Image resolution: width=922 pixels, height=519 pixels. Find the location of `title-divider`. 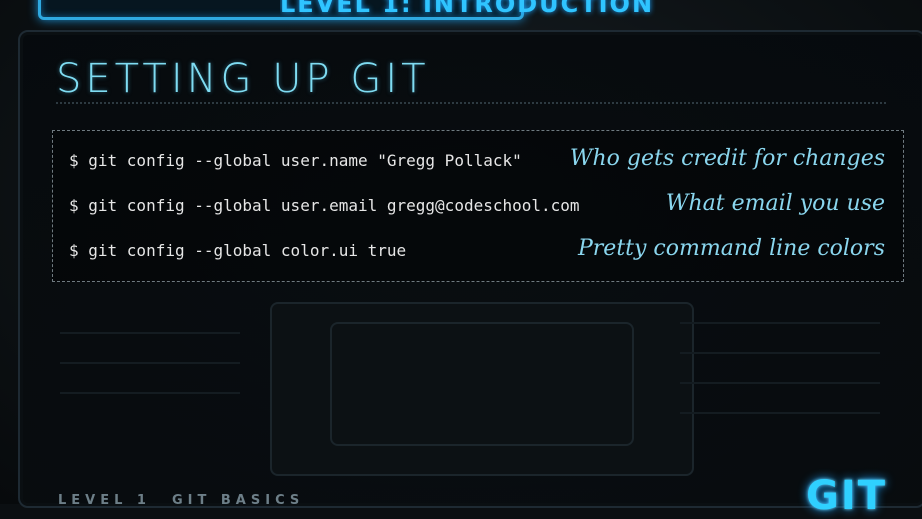

title-divider is located at coordinates (471, 103).